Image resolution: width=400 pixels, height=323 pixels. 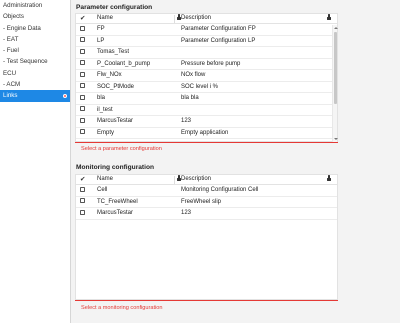 What do you see at coordinates (35, 84) in the screenshot?
I see `sidebar-item-acm: - ACM` at bounding box center [35, 84].